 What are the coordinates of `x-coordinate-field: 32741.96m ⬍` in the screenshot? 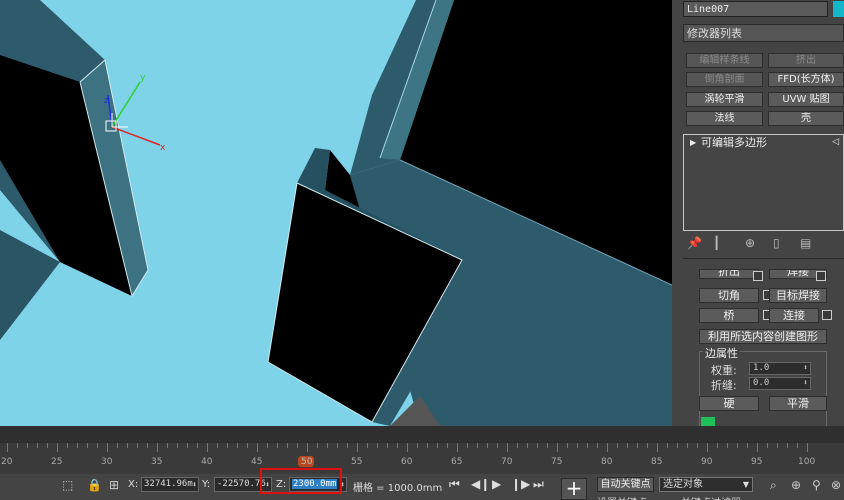 It's located at (170, 484).